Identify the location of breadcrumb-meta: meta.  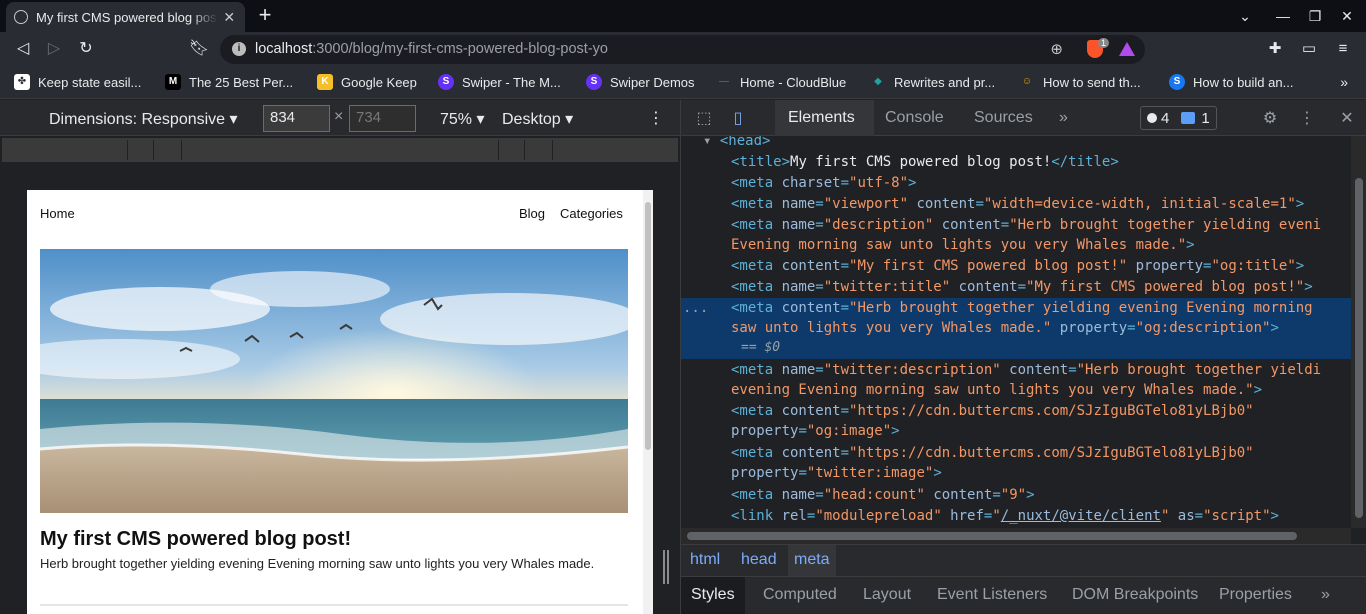
(812, 560).